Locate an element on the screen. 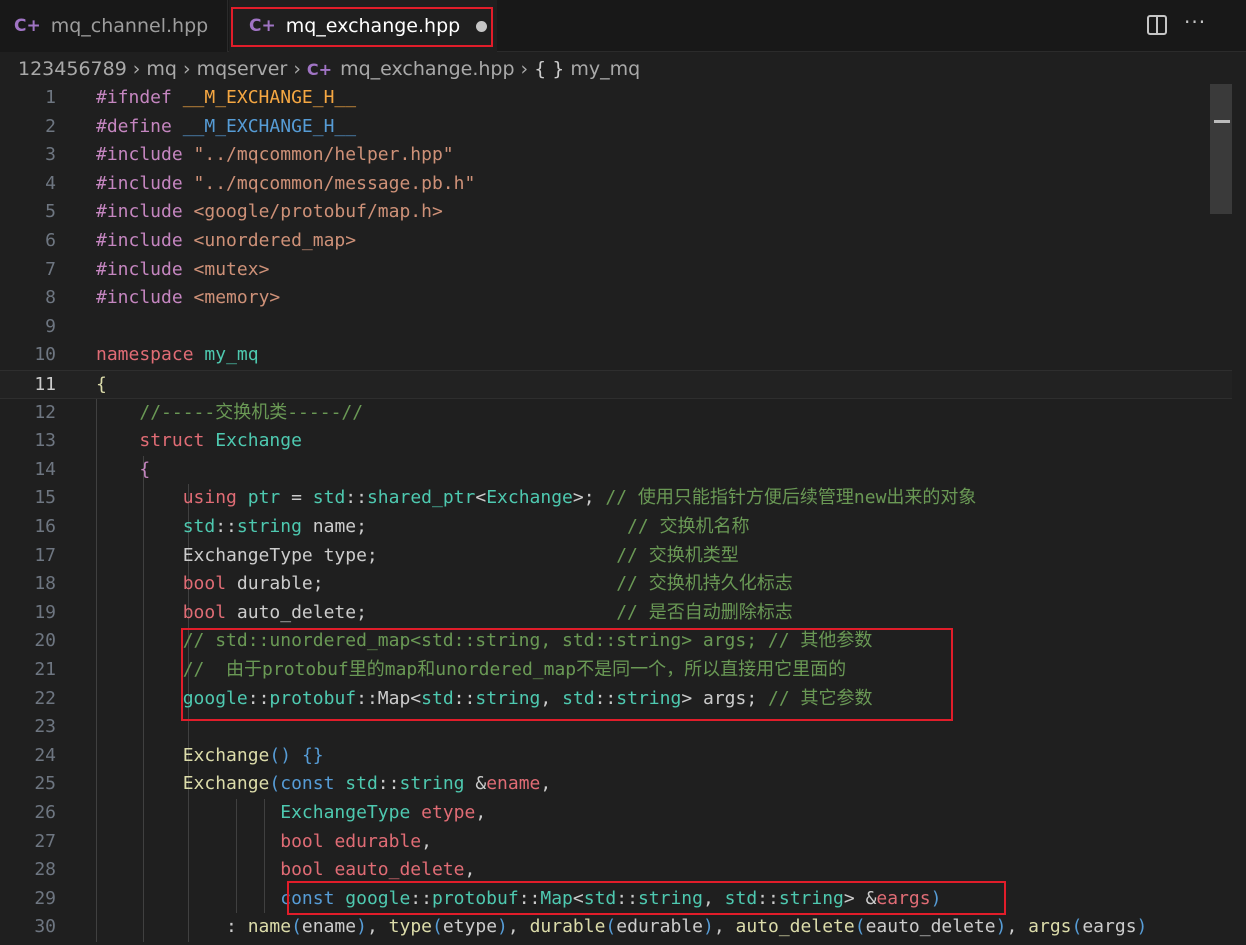 Image resolution: width=1246 pixels, height=945 pixels. code-token: const is located at coordinates (307, 784).